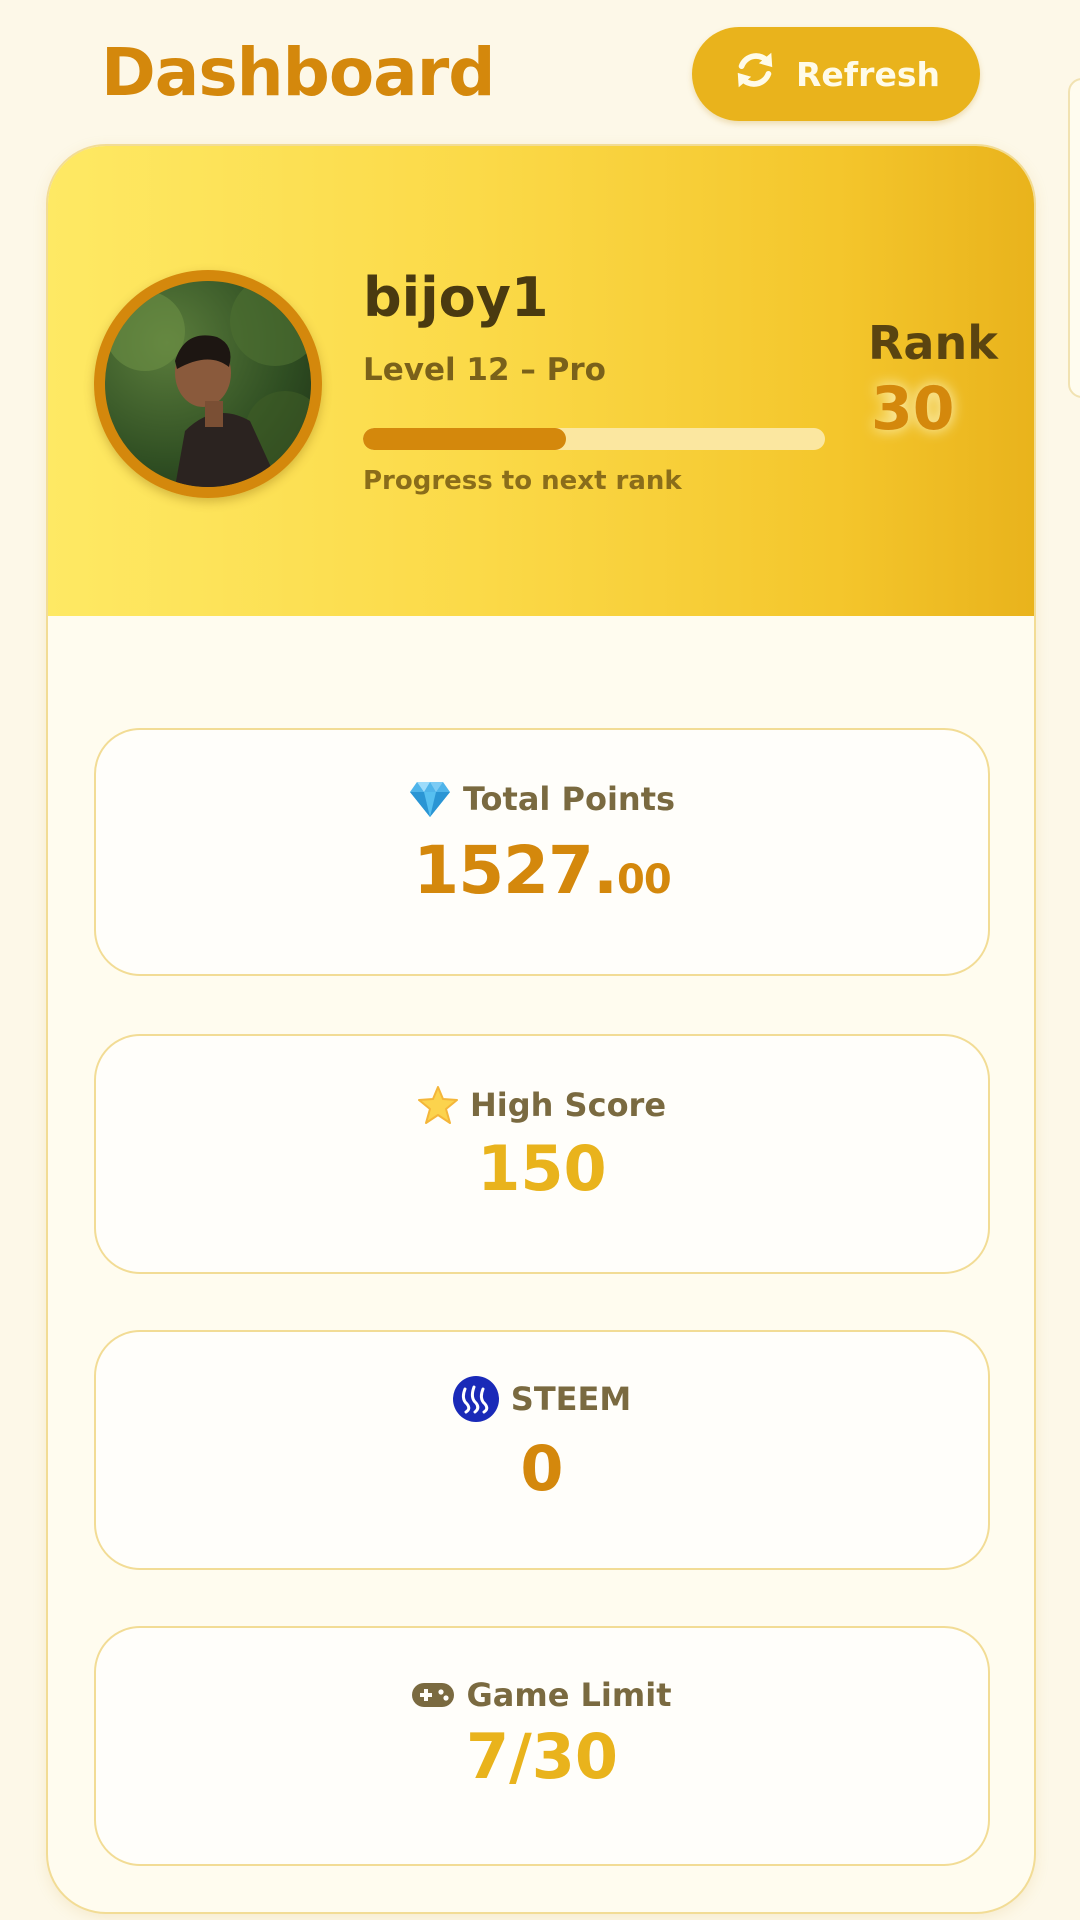 The height and width of the screenshot is (1920, 1080). Describe the element at coordinates (868, 74) in the screenshot. I see `refresh-button-label: Refresh` at that location.